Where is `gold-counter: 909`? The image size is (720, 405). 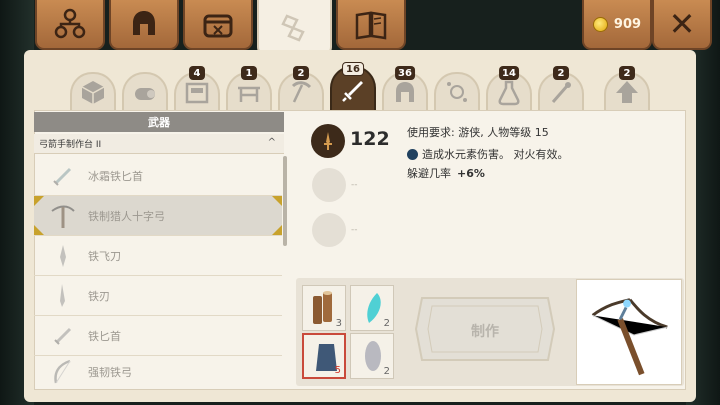 gold-counter: 909 is located at coordinates (617, 25).